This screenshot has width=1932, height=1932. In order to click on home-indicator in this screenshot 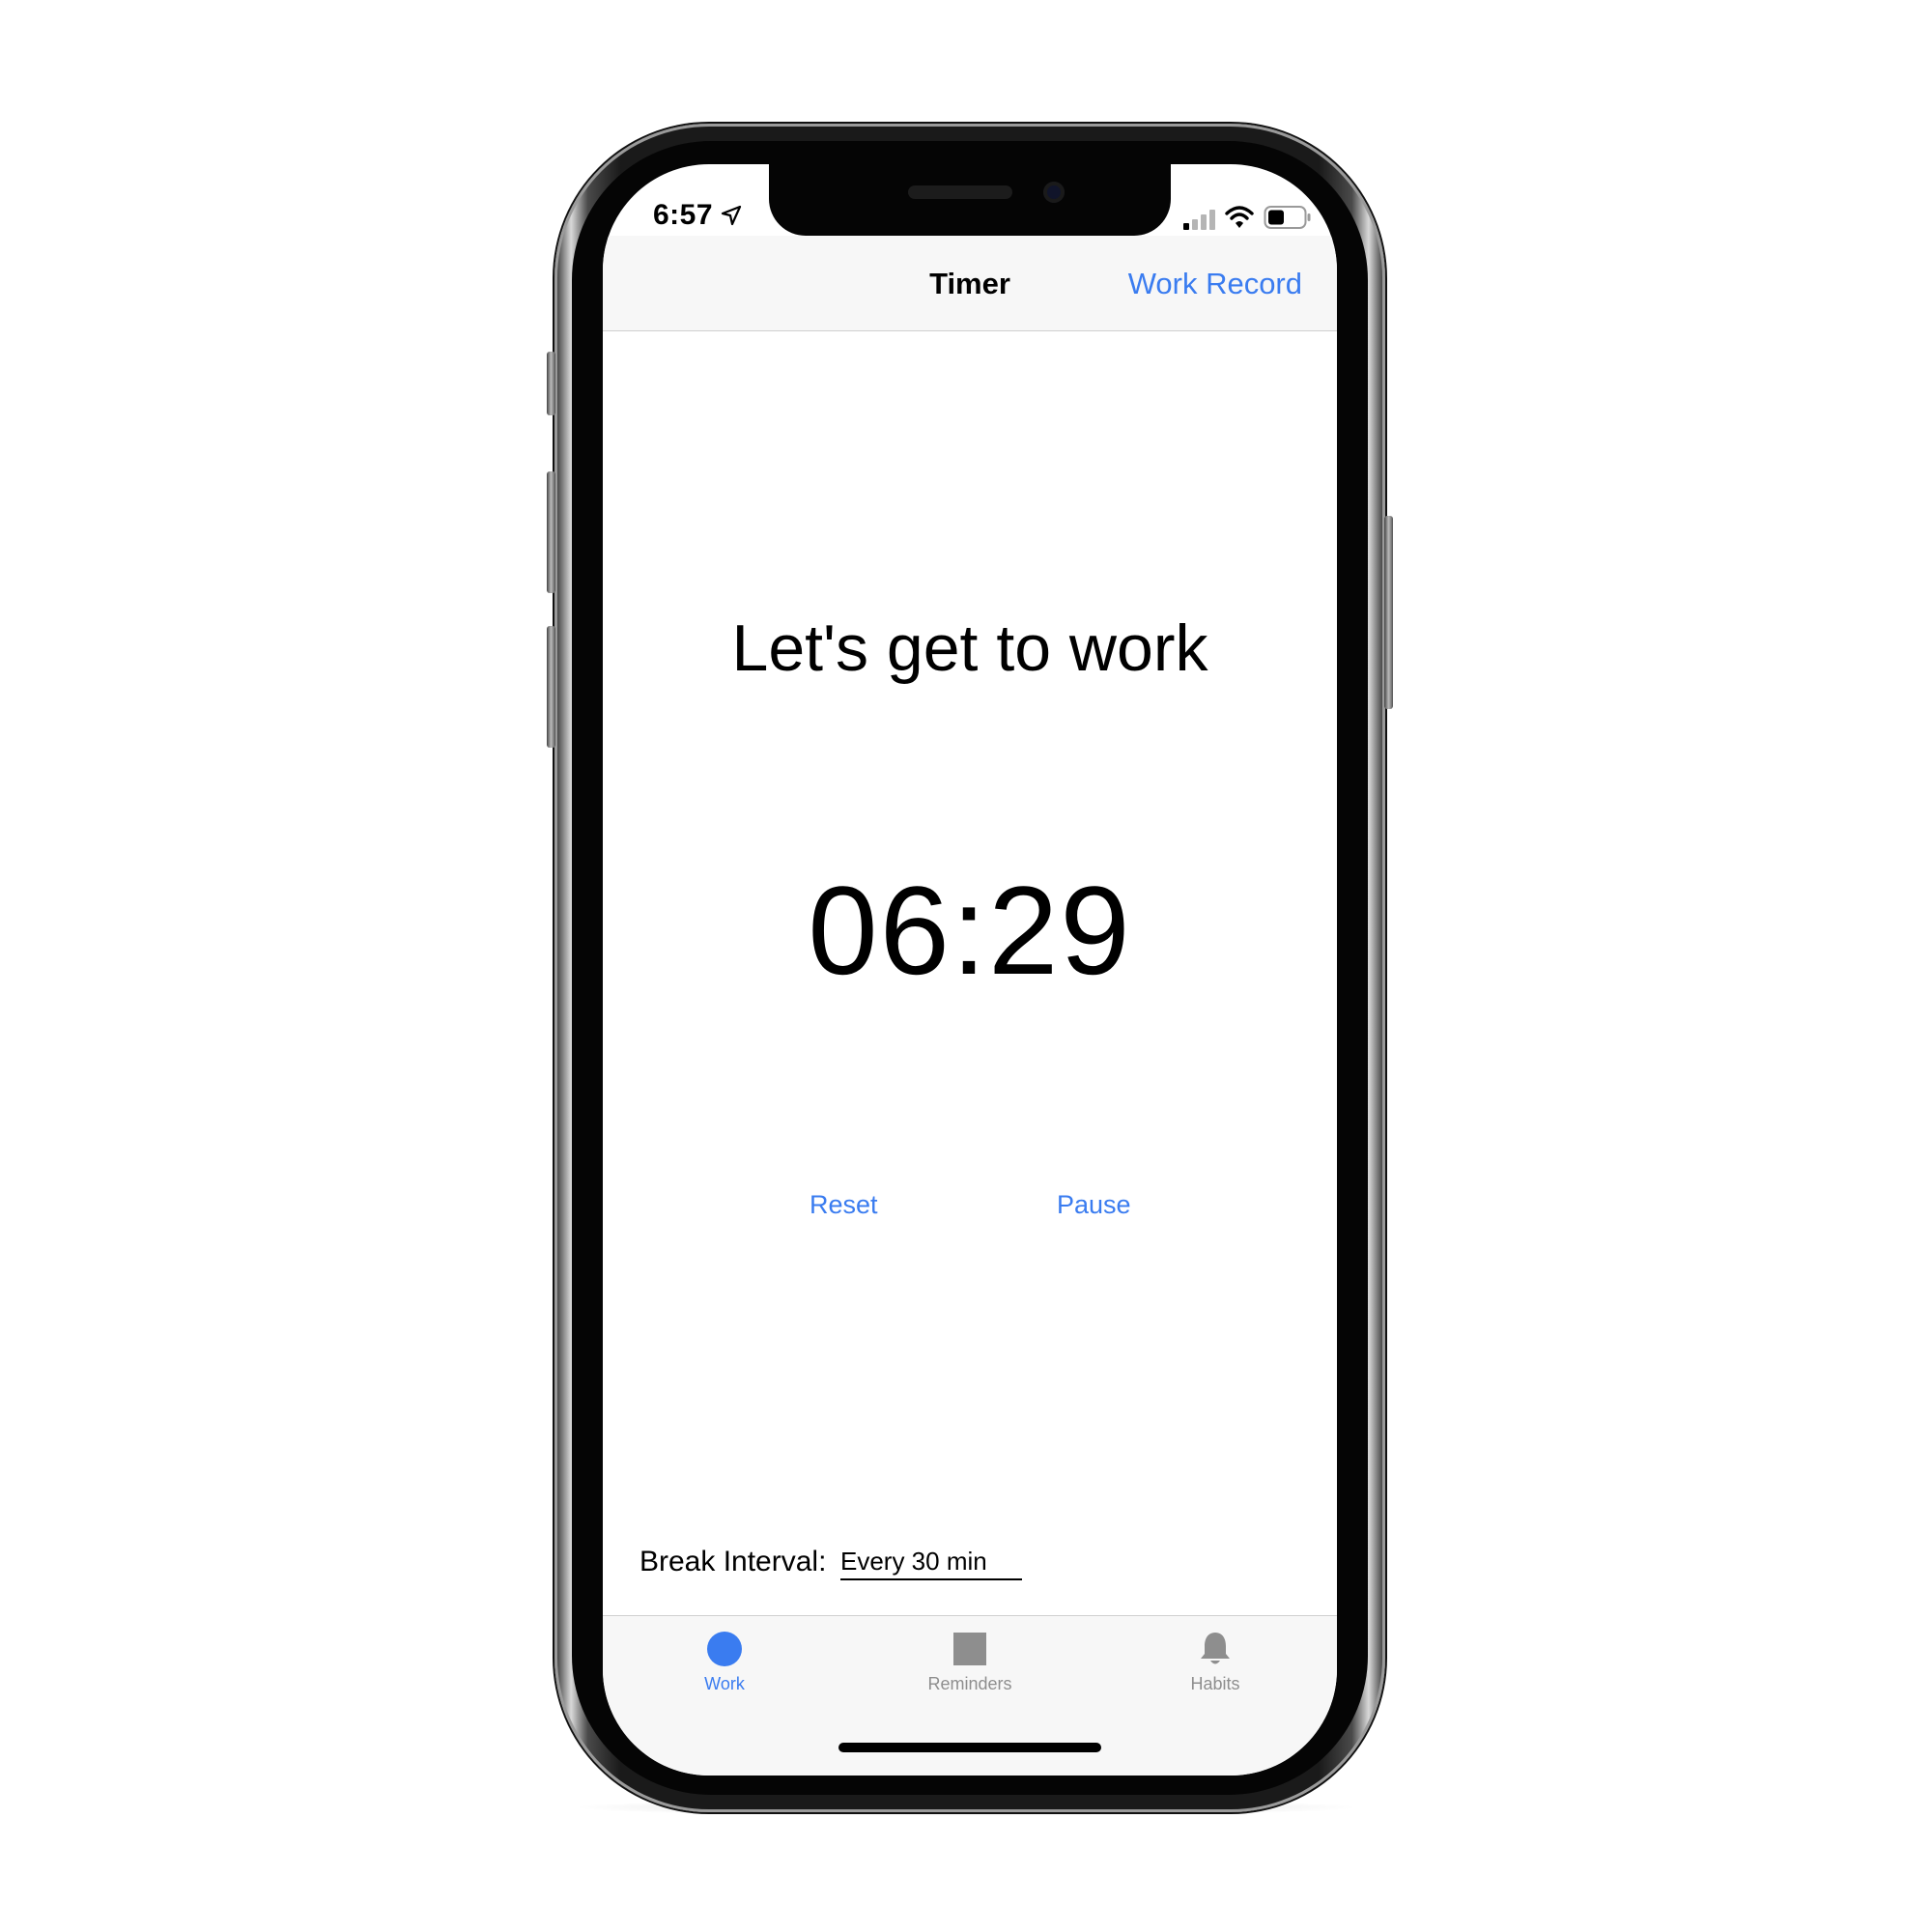, I will do `click(969, 1747)`.